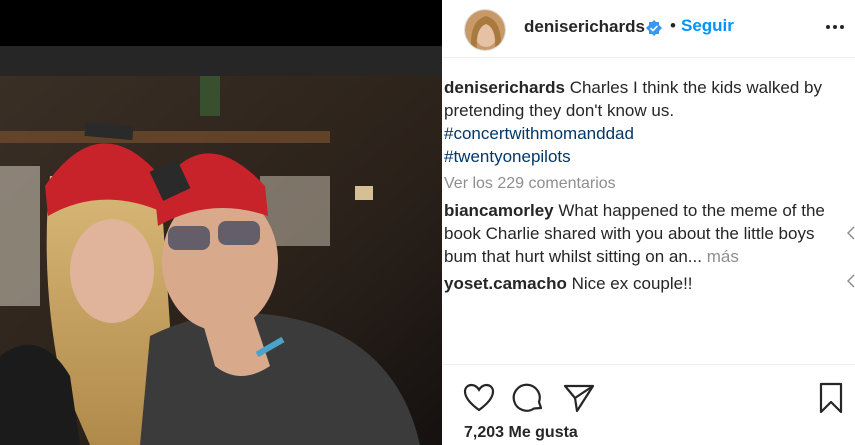 This screenshot has height=445, width=855. Describe the element at coordinates (723, 256) in the screenshot. I see `comment-more-link: más` at that location.